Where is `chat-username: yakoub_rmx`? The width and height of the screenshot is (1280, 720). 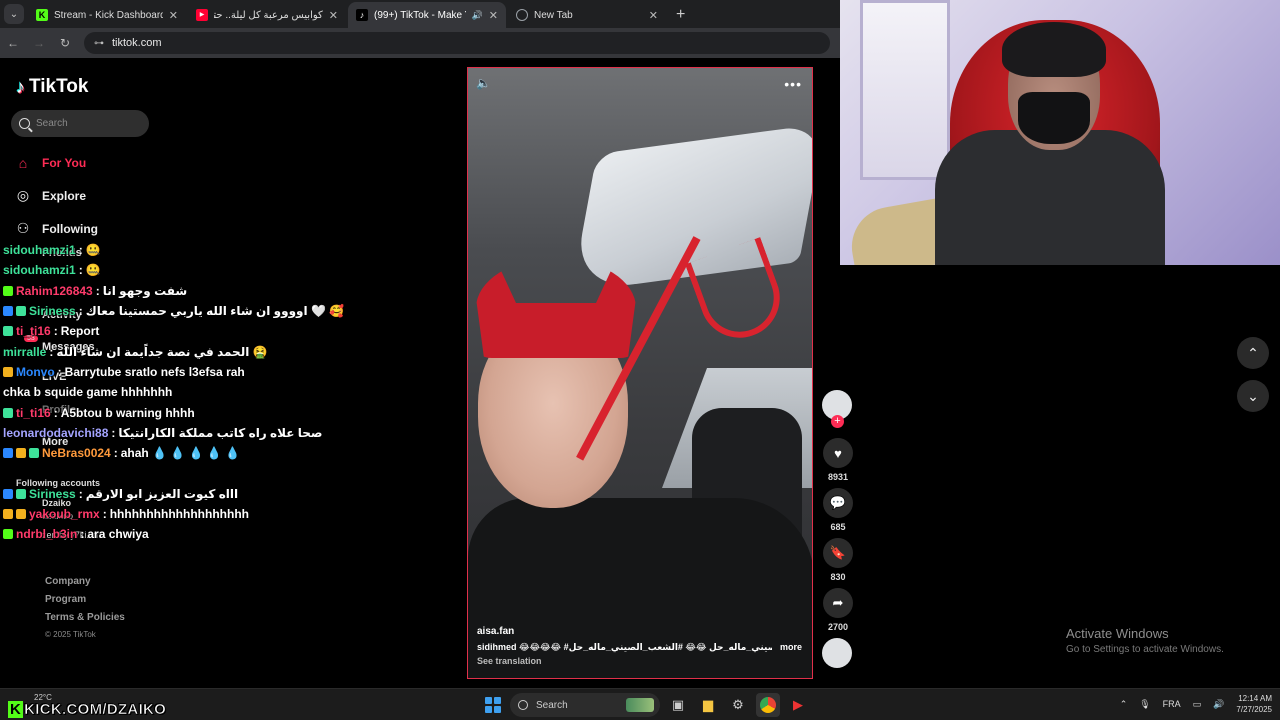
chat-username: yakoub_rmx is located at coordinates (64, 514).